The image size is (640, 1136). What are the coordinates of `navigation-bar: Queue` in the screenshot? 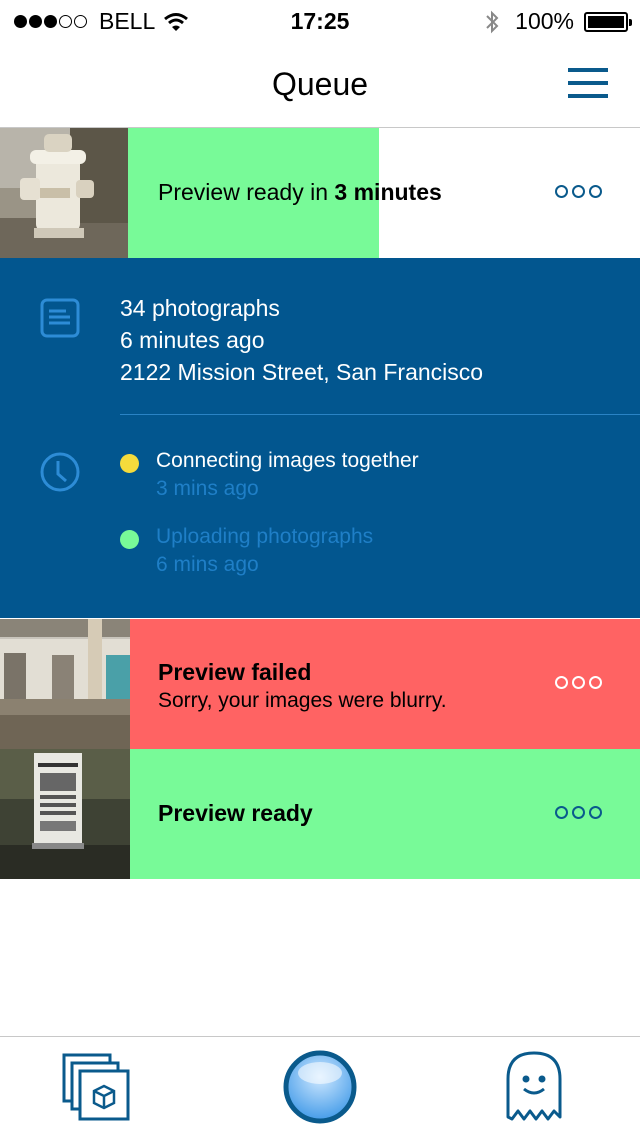 It's located at (320, 84).